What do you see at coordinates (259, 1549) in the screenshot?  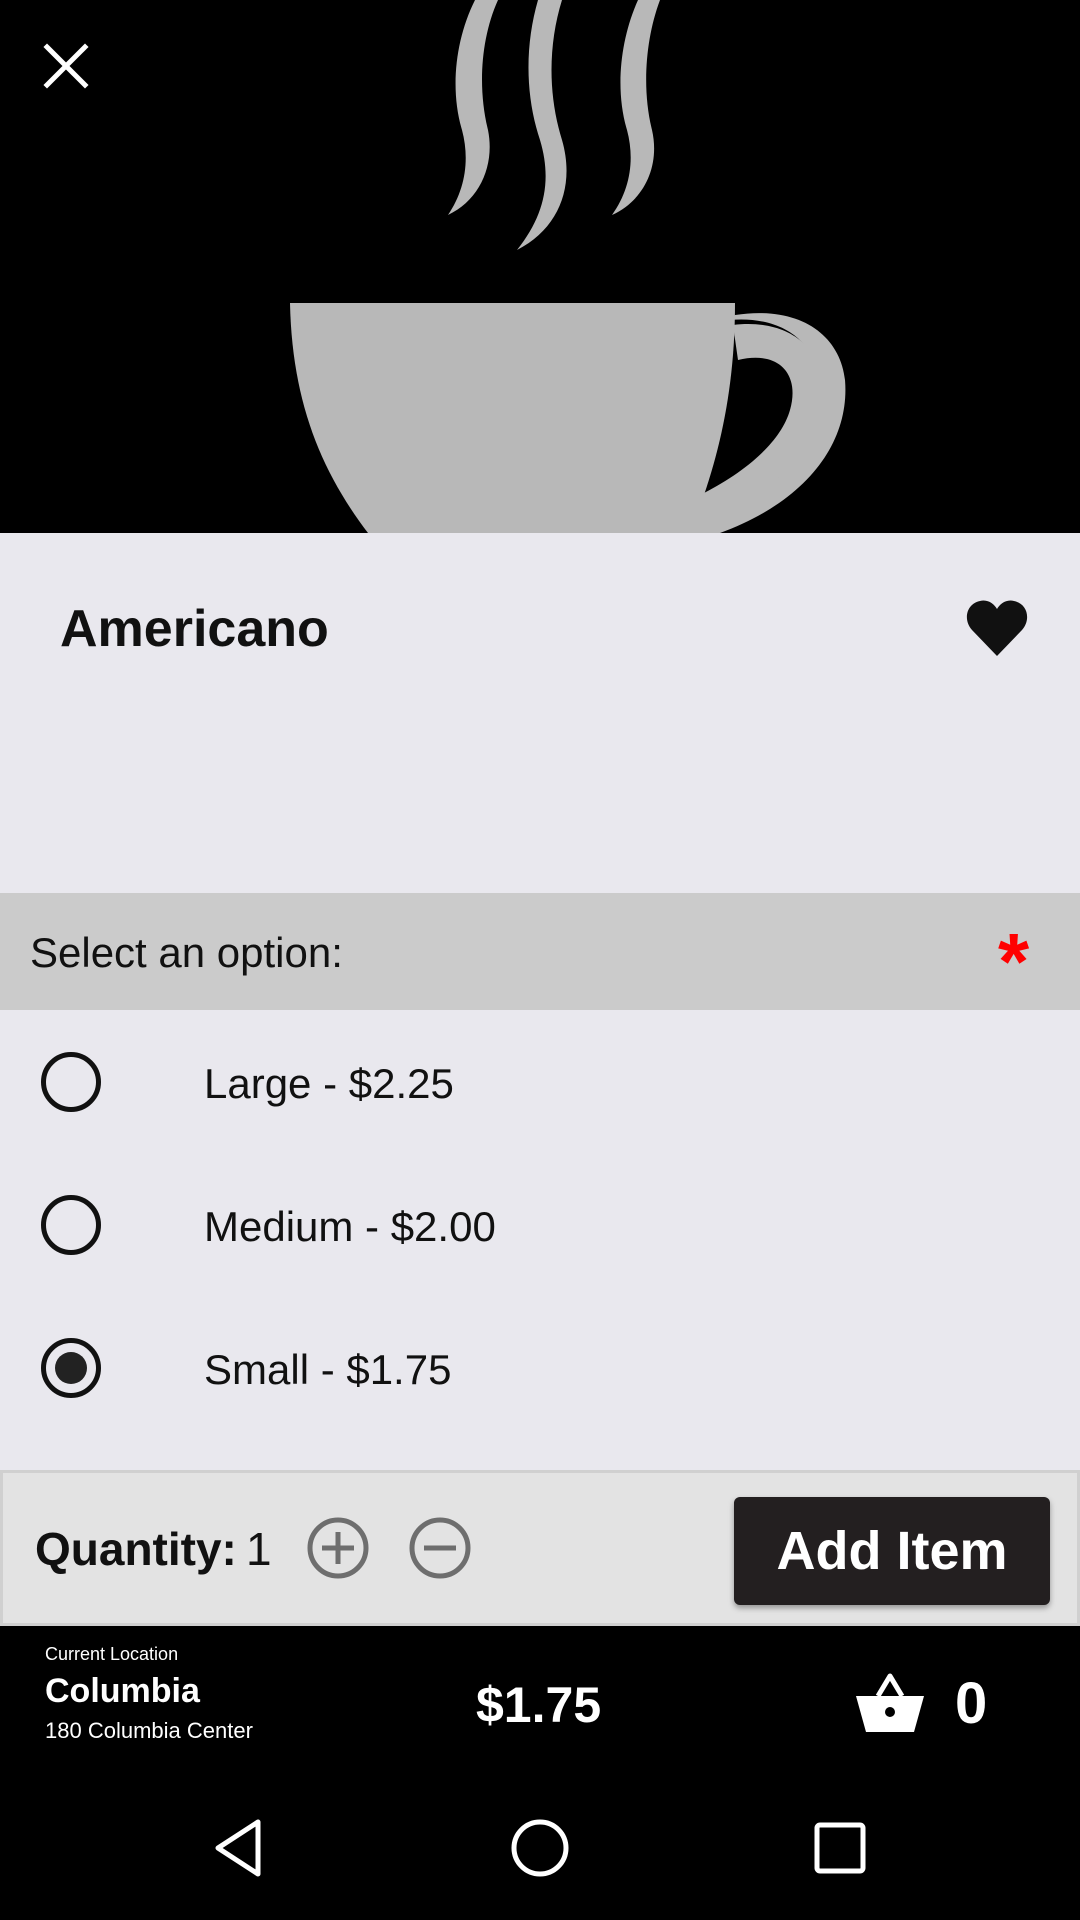 I see `quantity-value: 1` at bounding box center [259, 1549].